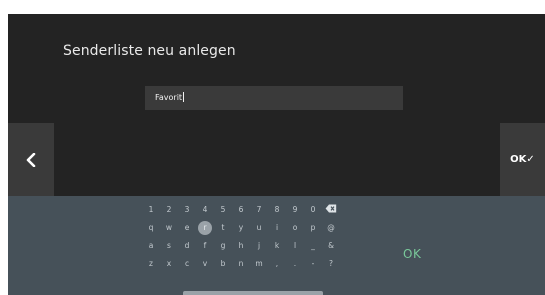 Image resolution: width=545 pixels, height=295 pixels. I want to click on keyboard-key: ,, so click(277, 264).